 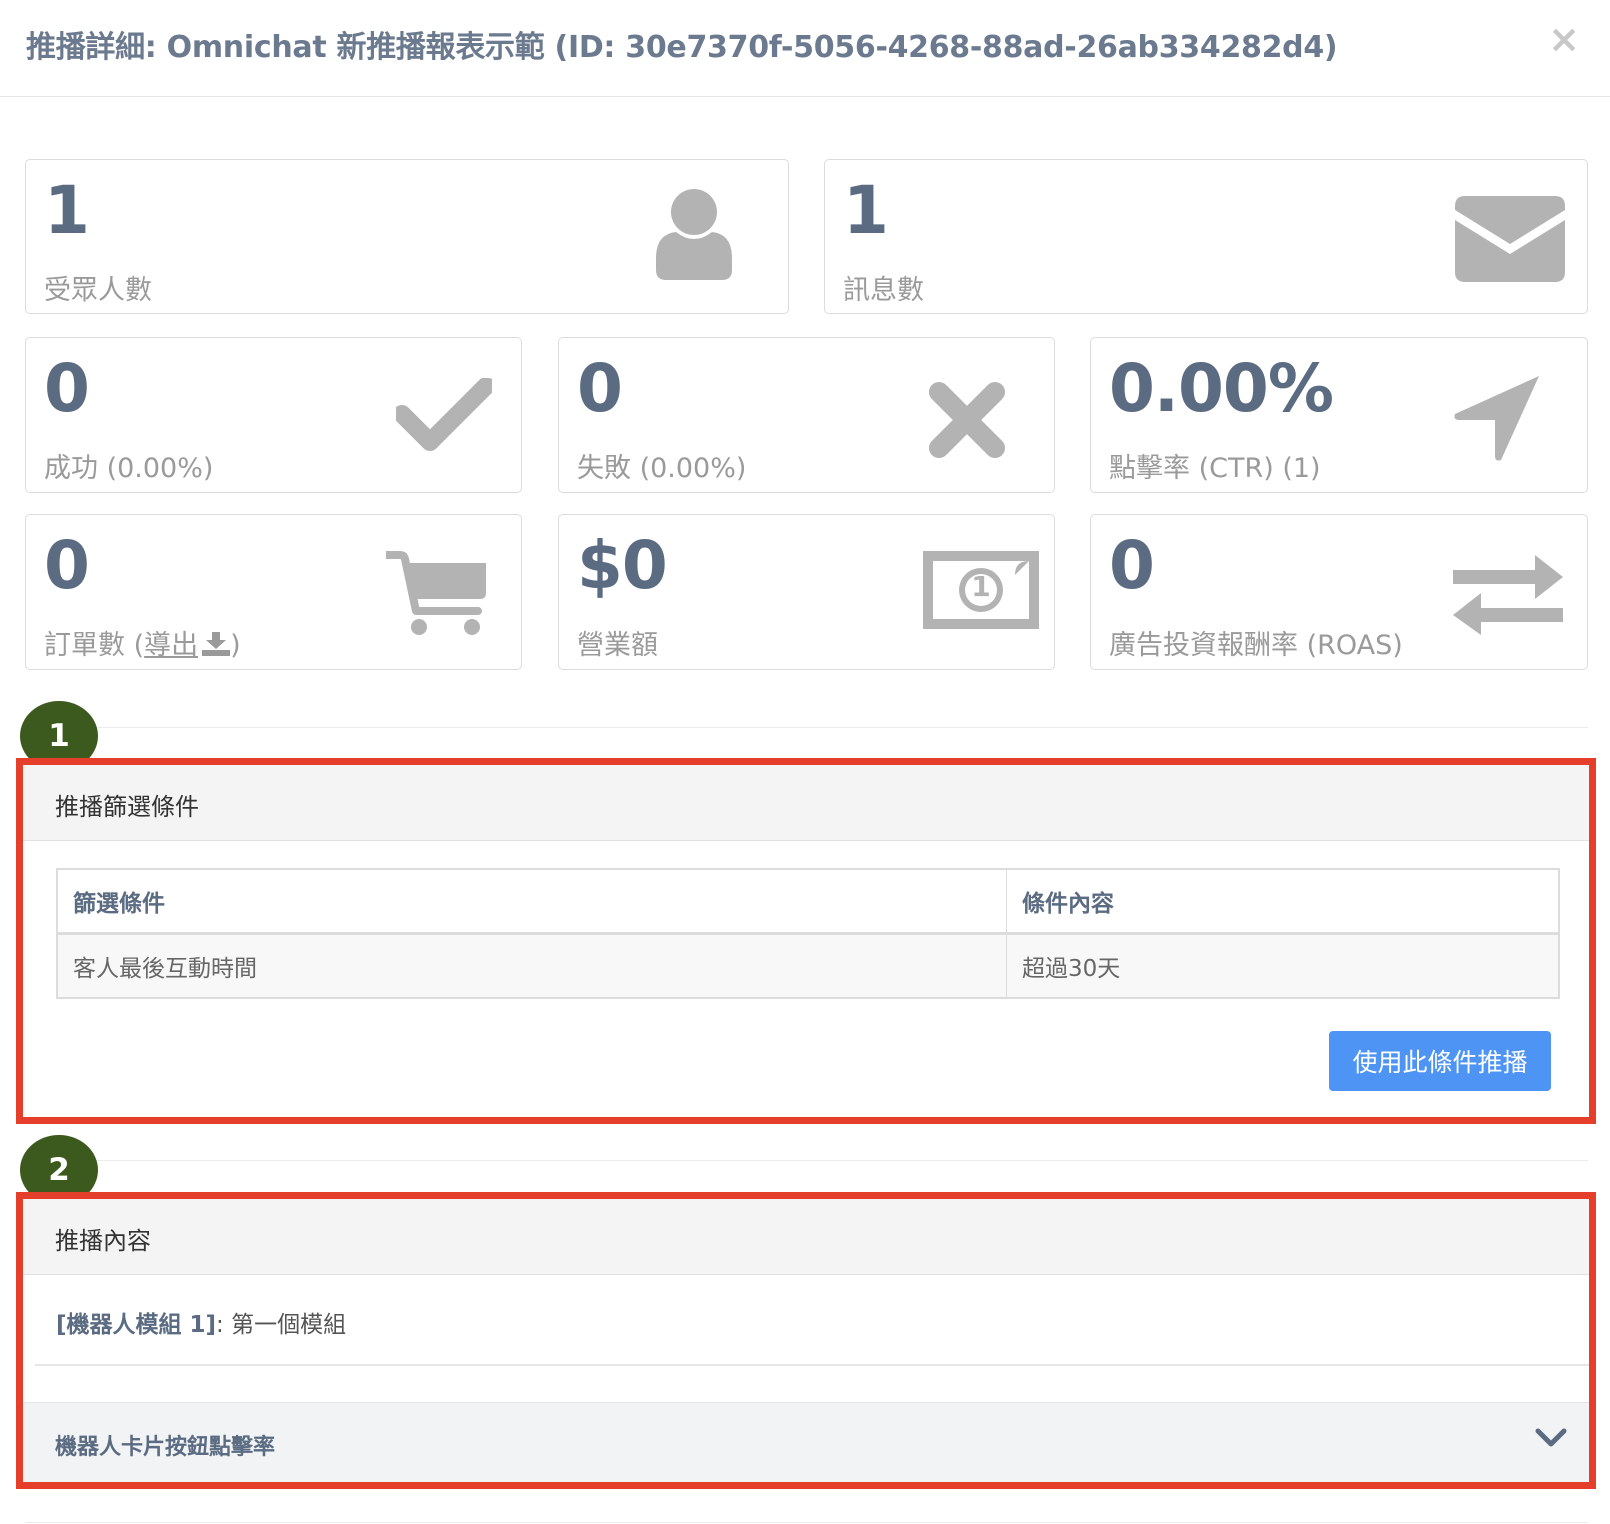 What do you see at coordinates (1496, 418) in the screenshot?
I see `location-arrow-icon` at bounding box center [1496, 418].